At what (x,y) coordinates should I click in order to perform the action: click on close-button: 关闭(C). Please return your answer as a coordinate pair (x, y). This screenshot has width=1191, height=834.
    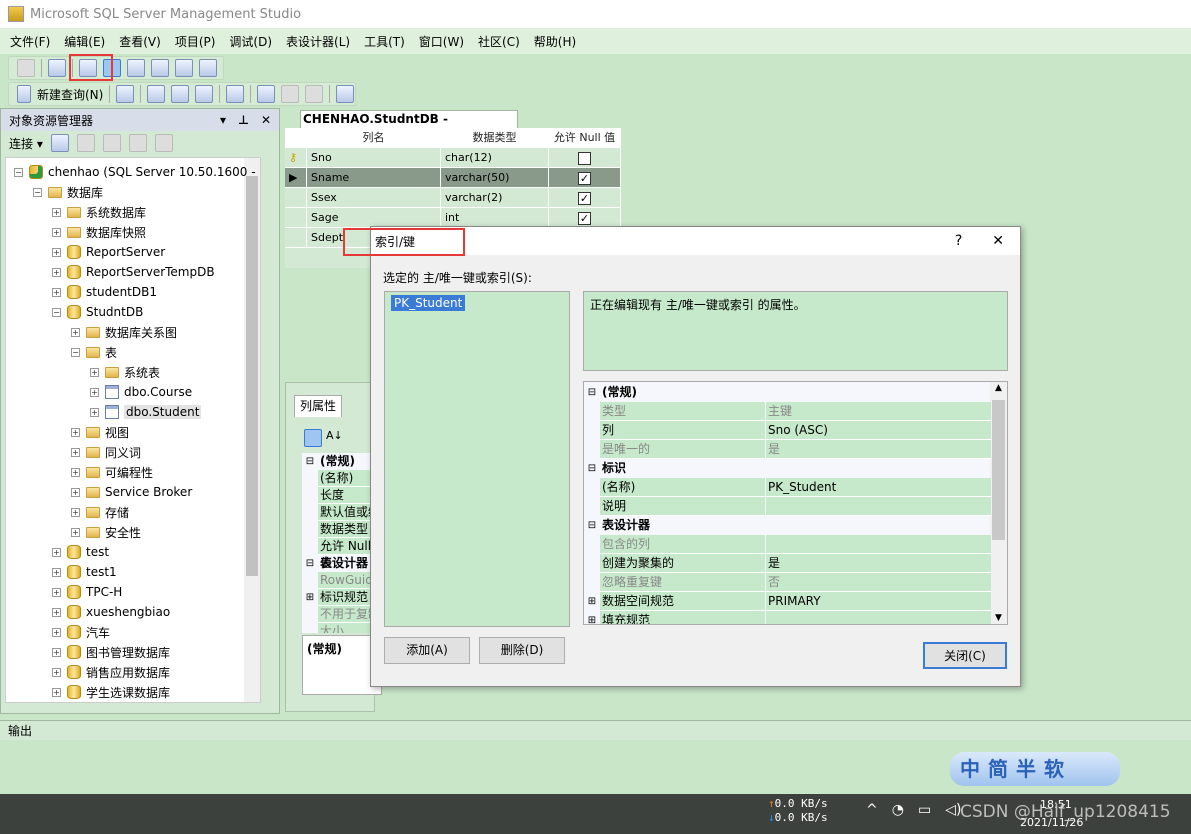
    Looking at the image, I should click on (965, 655).